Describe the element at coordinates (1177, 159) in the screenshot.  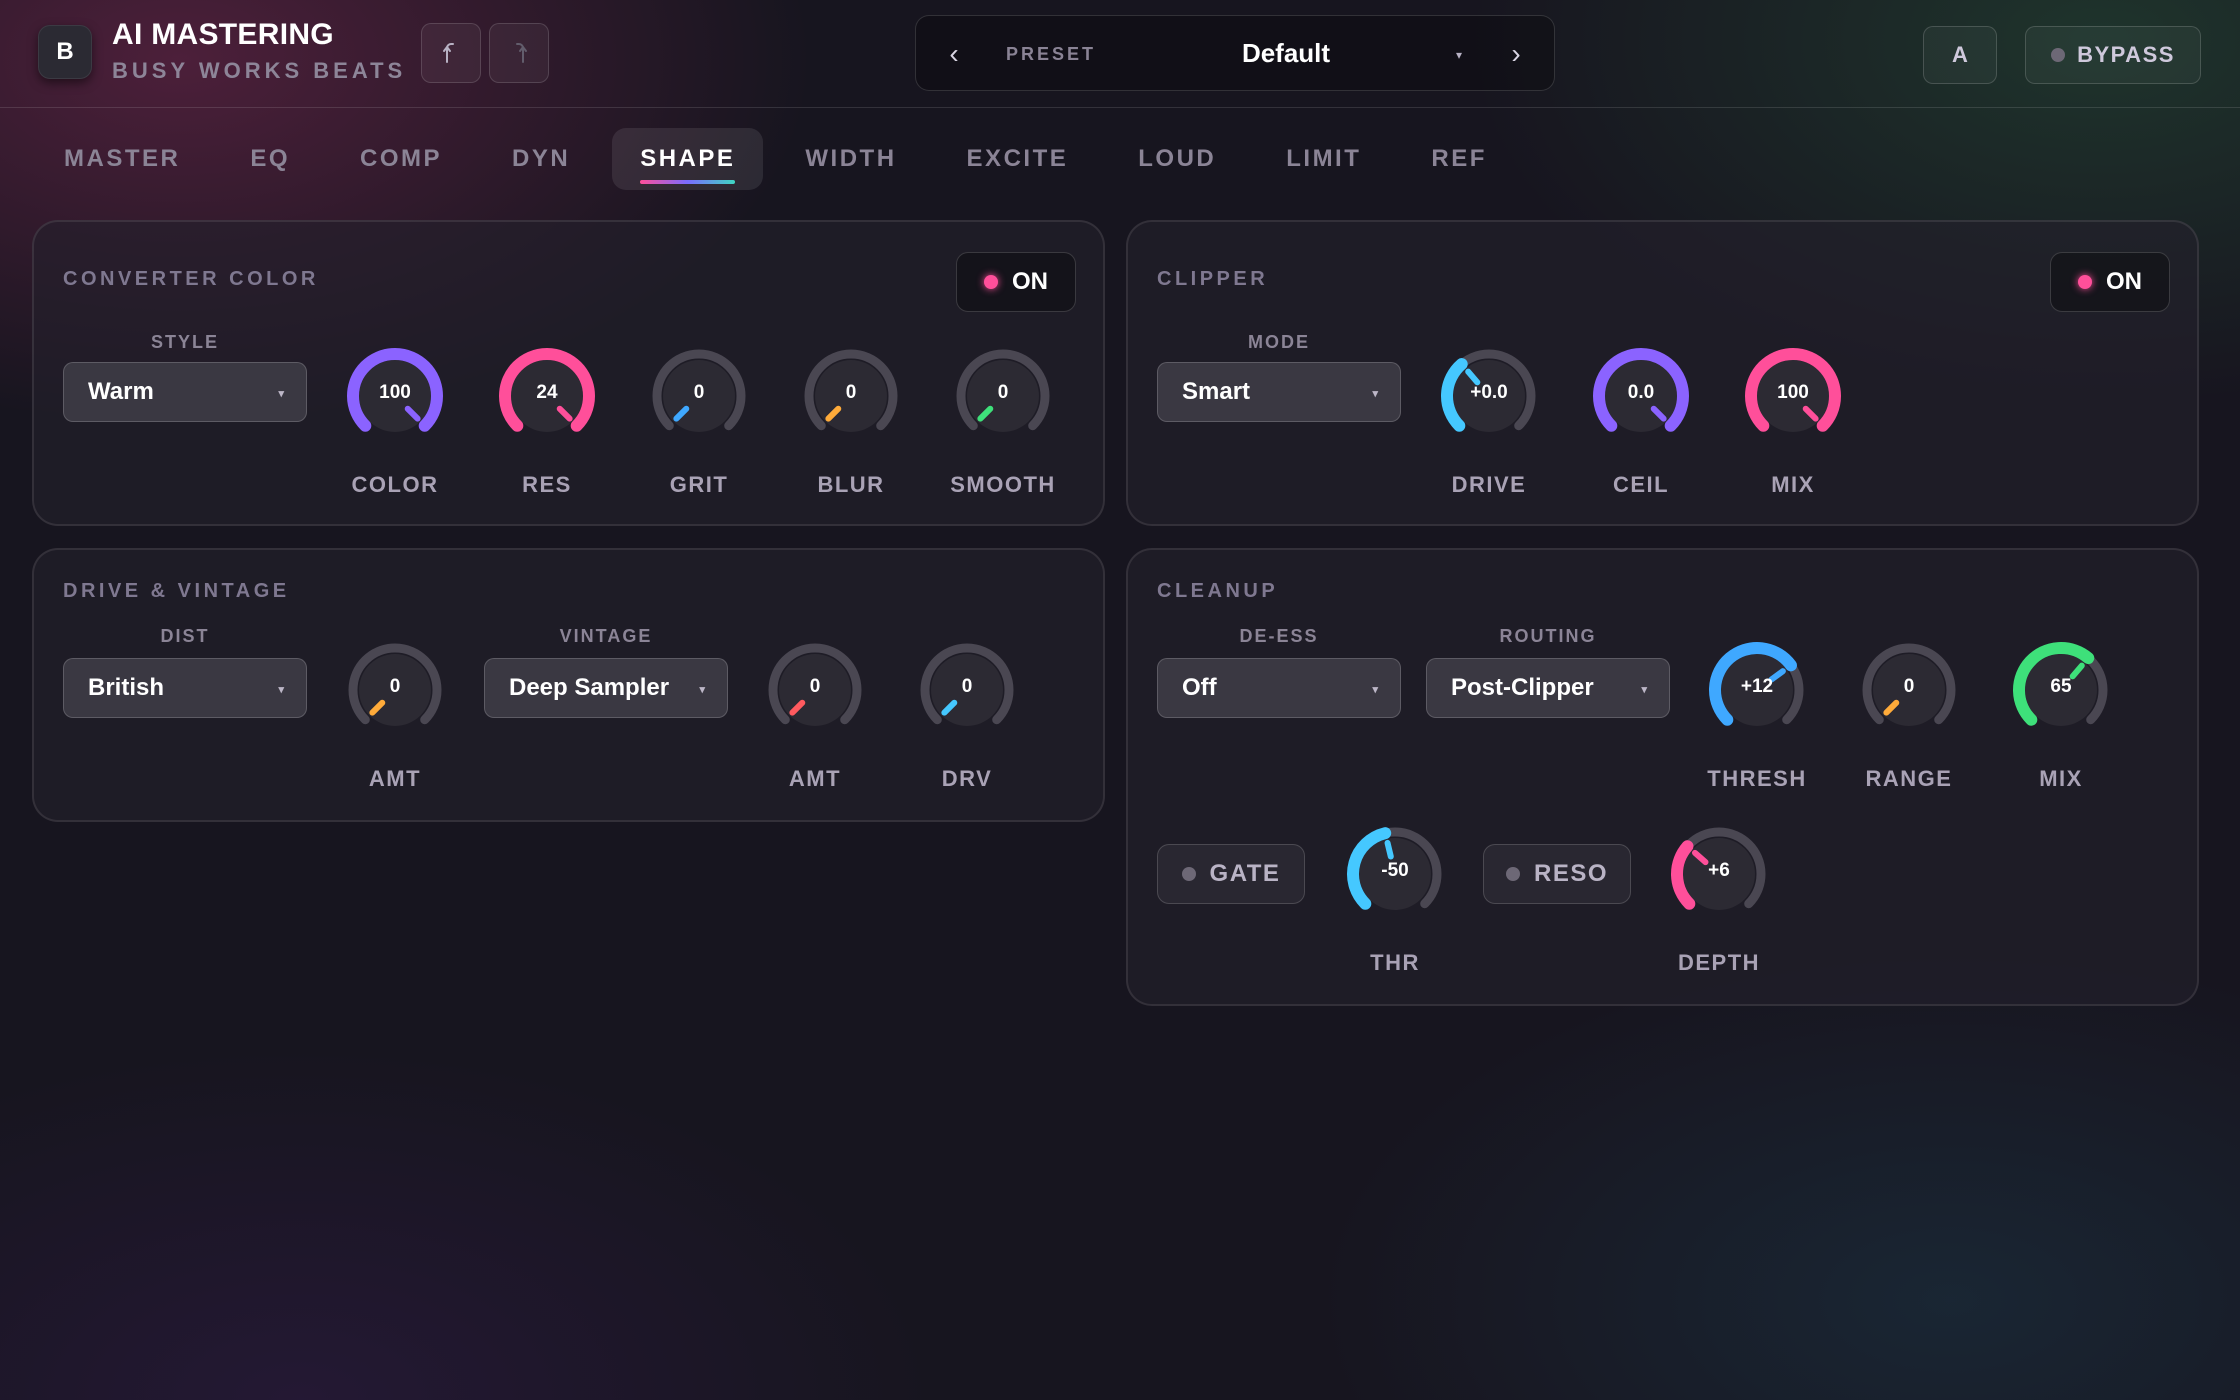
I see `tab-loud: LOUD` at that location.